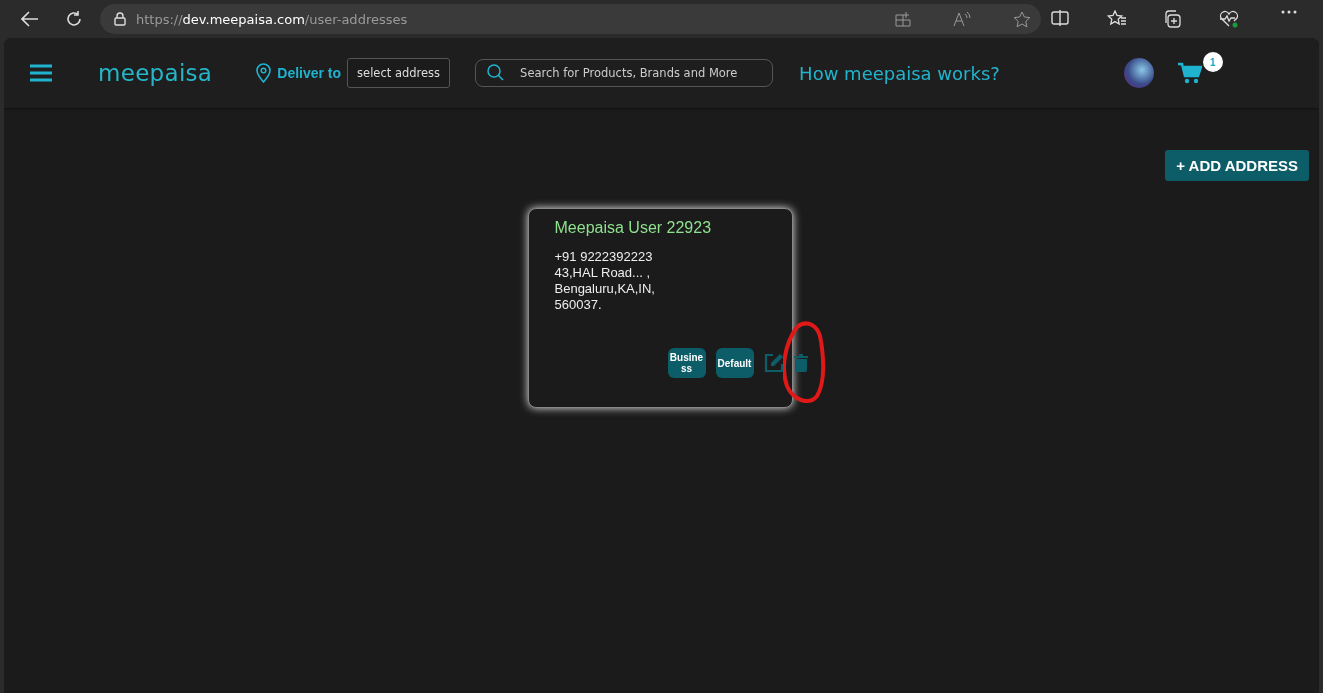 This screenshot has height=693, width=1323. I want to click on how-it-works-link: How meepaisa works?, so click(899, 73).